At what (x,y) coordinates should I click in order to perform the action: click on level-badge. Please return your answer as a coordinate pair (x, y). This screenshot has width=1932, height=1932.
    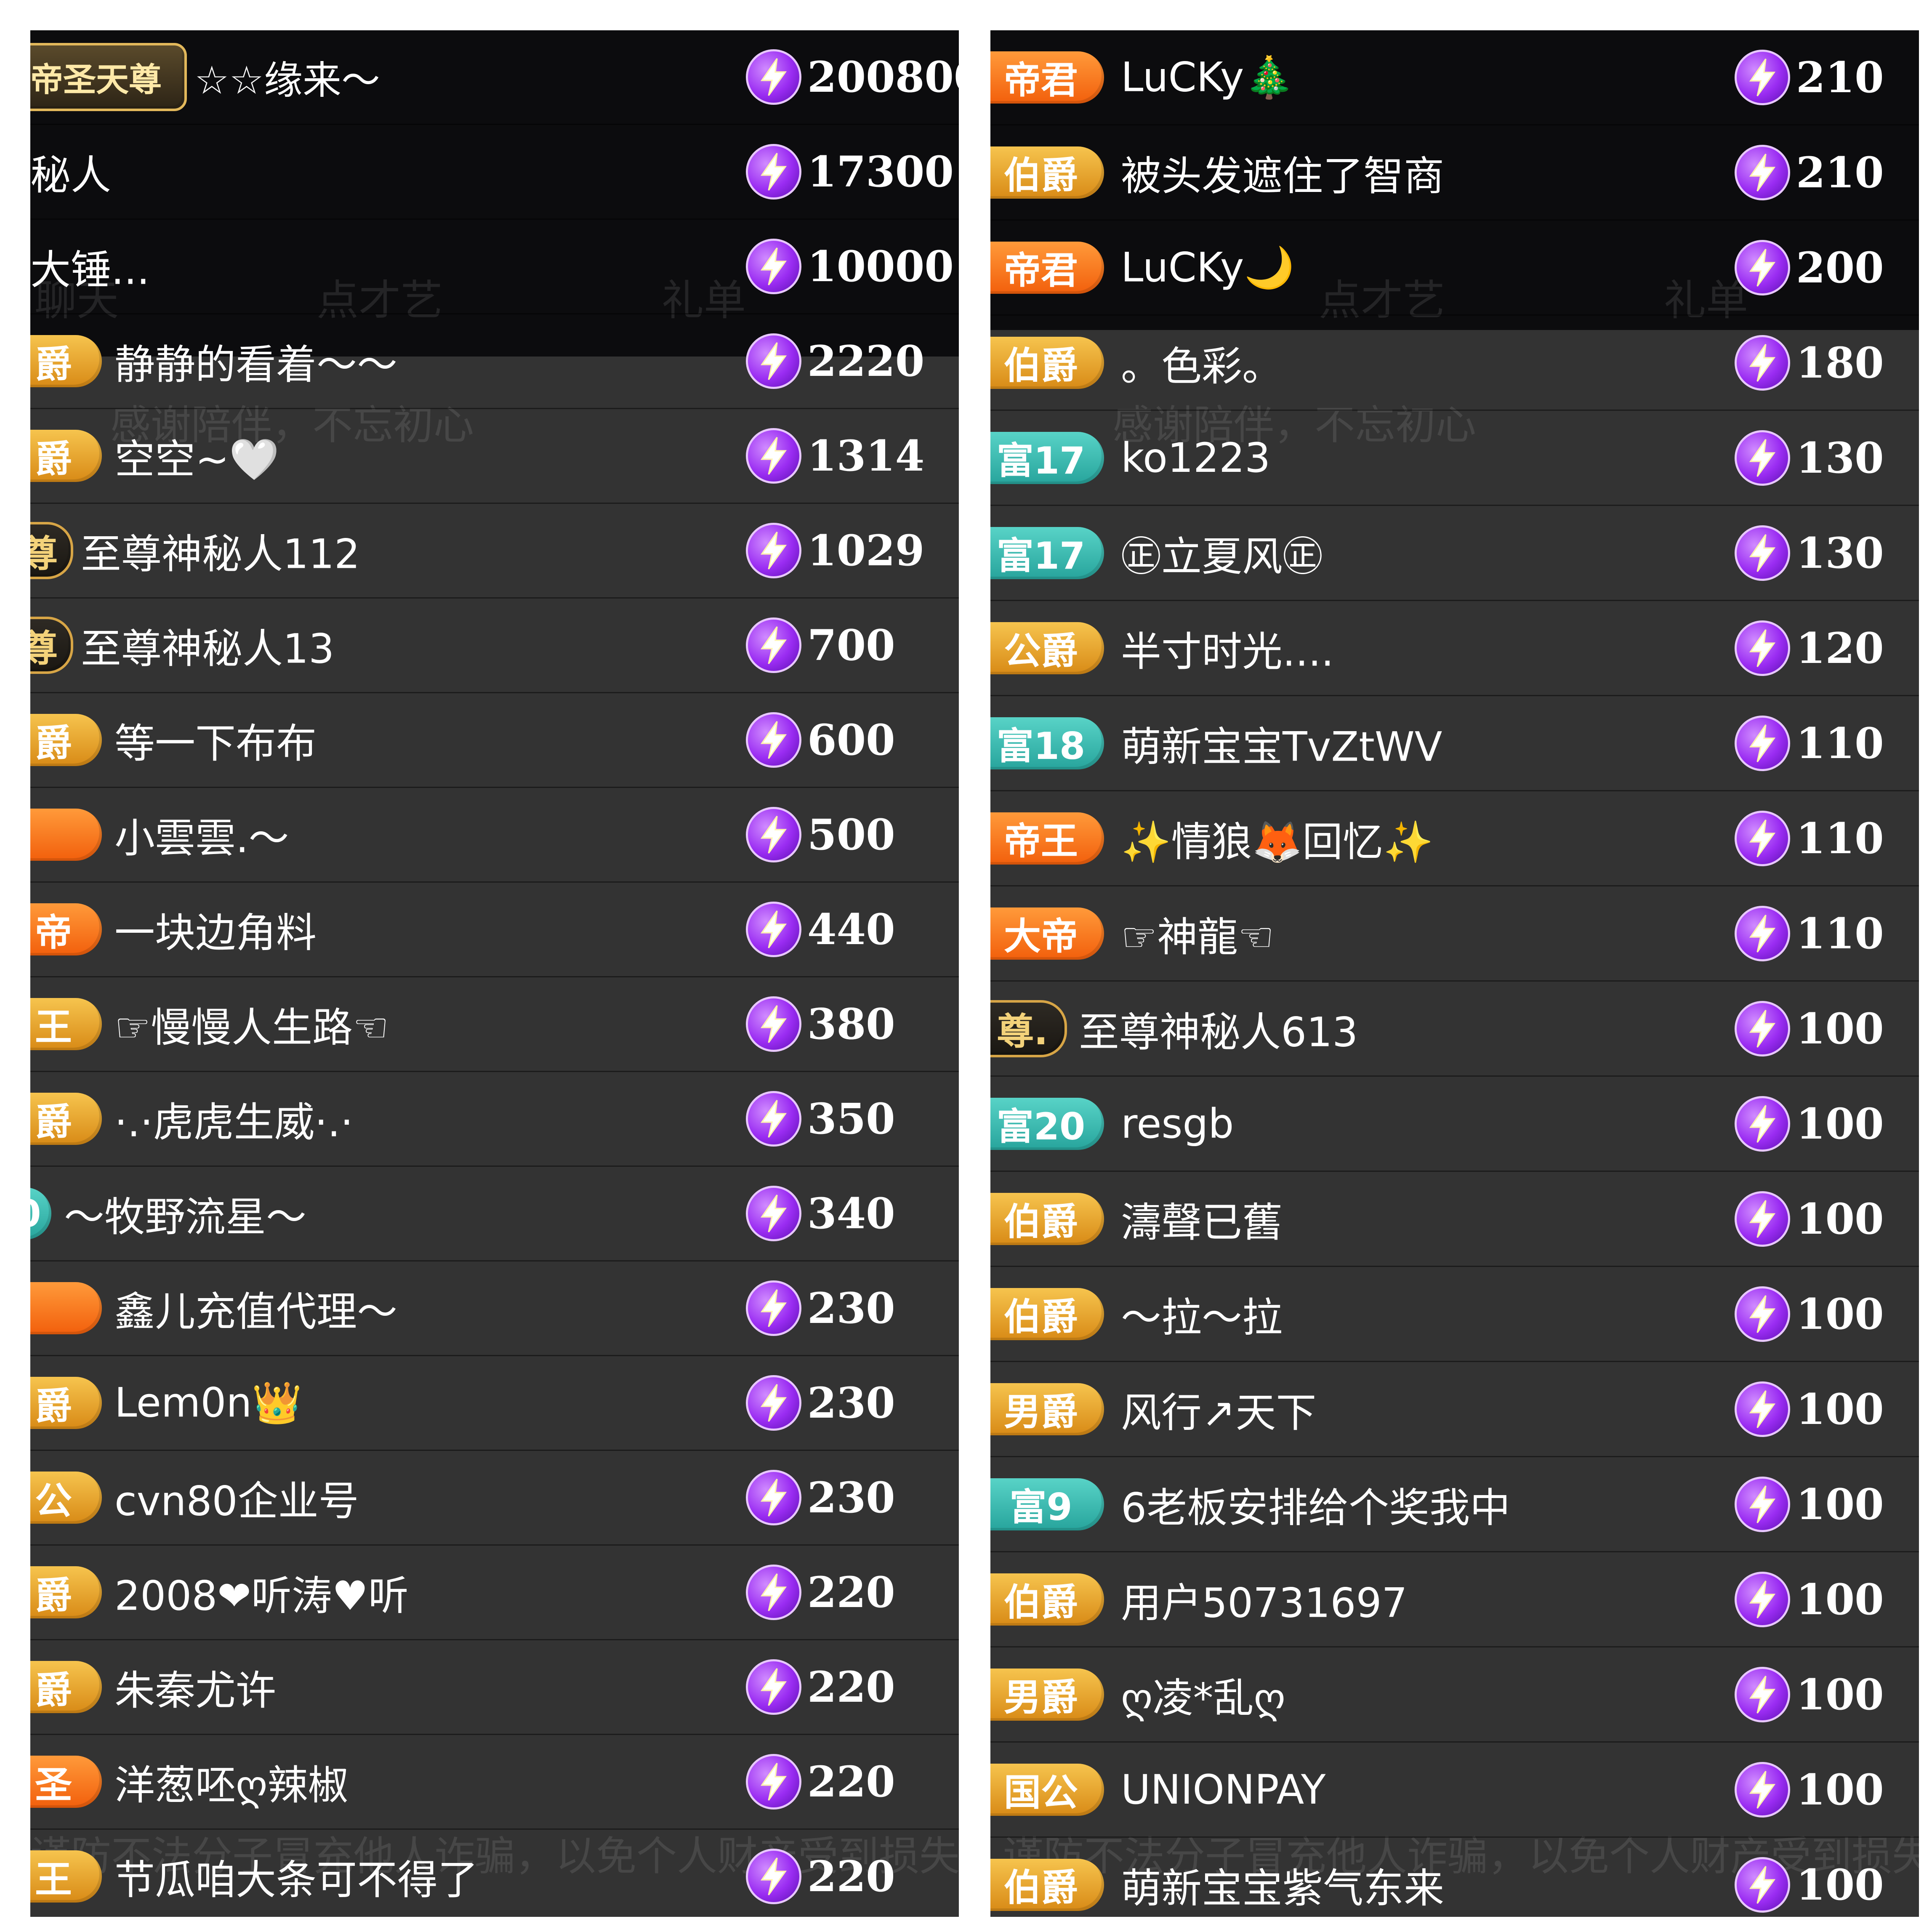
    Looking at the image, I should click on (66, 1308).